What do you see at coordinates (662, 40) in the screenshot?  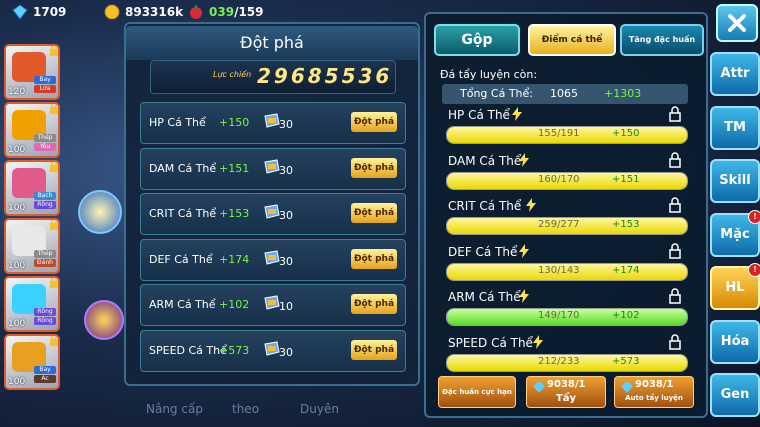 I see `tab-special-training: Tăng đặc huấn` at bounding box center [662, 40].